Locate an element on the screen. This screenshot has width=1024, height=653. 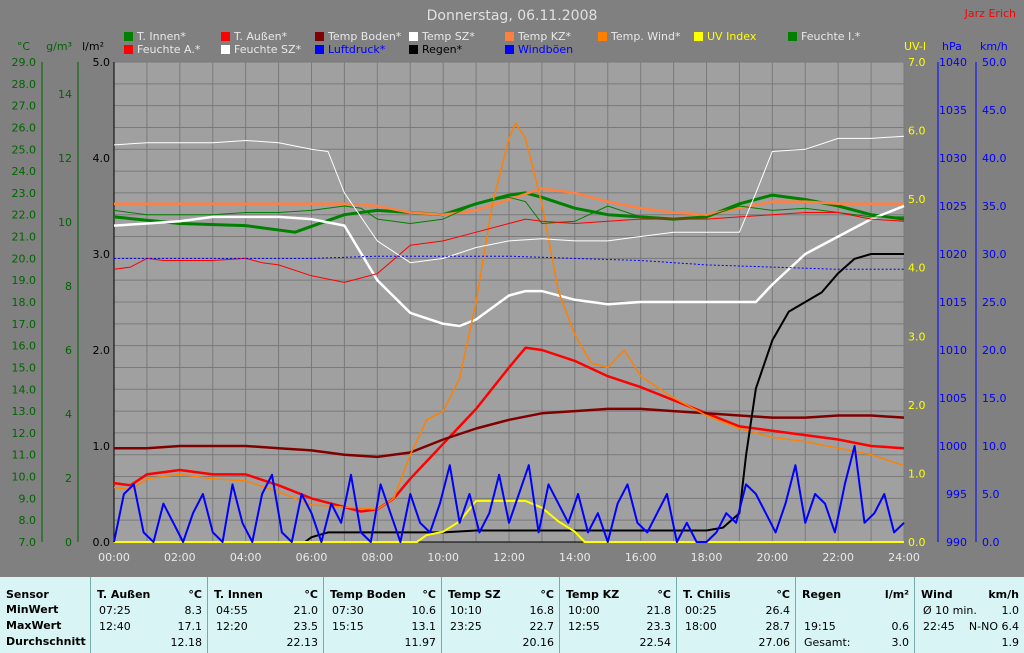
wind-tick-label: 50.0 is located at coordinates (994, 62).